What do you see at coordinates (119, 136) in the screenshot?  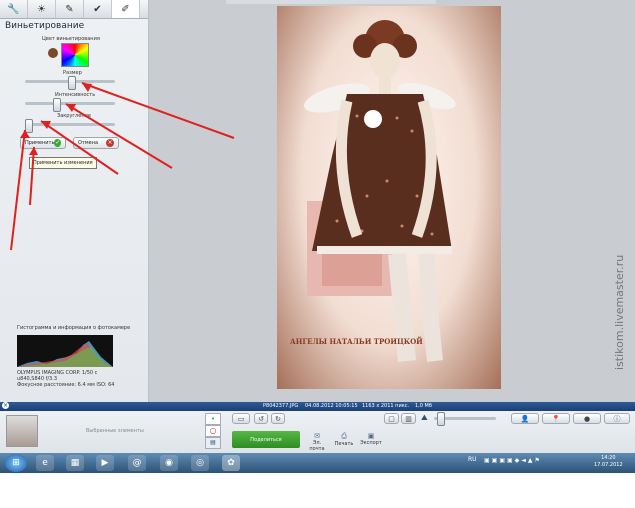 I see `arrow-to-intensity` at bounding box center [119, 136].